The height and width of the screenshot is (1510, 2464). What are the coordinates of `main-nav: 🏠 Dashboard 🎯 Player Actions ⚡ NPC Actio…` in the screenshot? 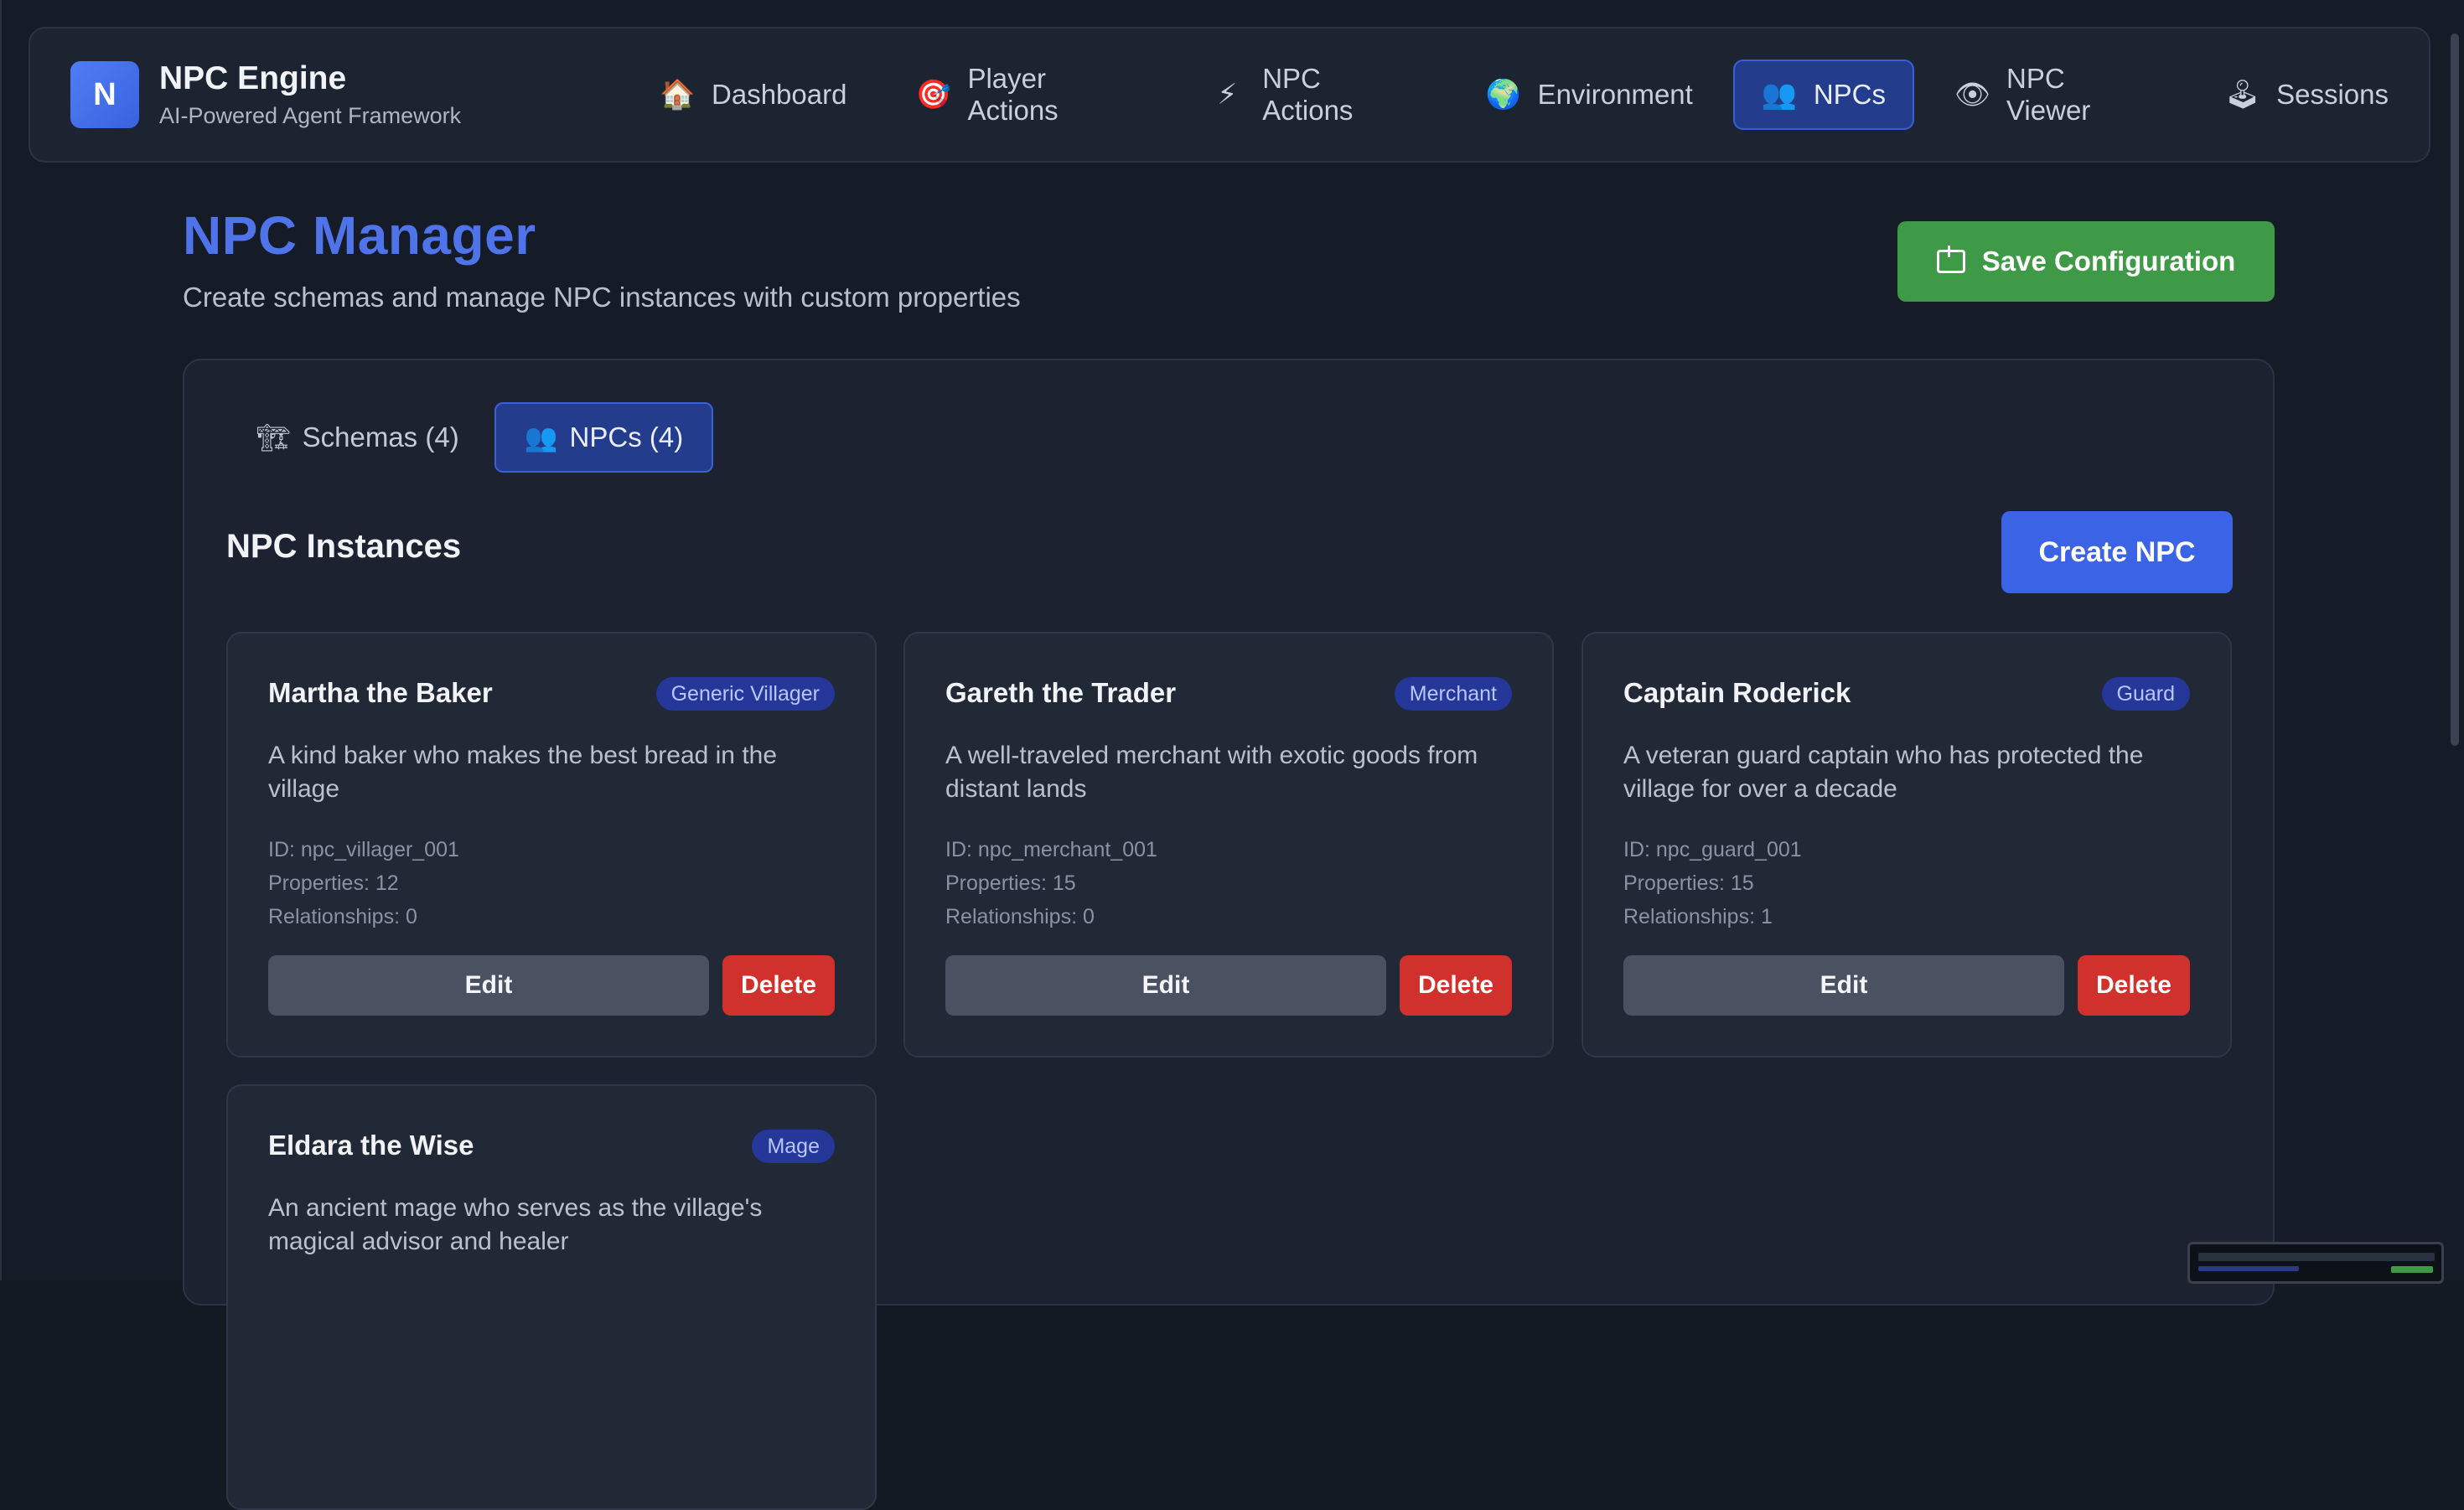 It's located at (1530, 94).